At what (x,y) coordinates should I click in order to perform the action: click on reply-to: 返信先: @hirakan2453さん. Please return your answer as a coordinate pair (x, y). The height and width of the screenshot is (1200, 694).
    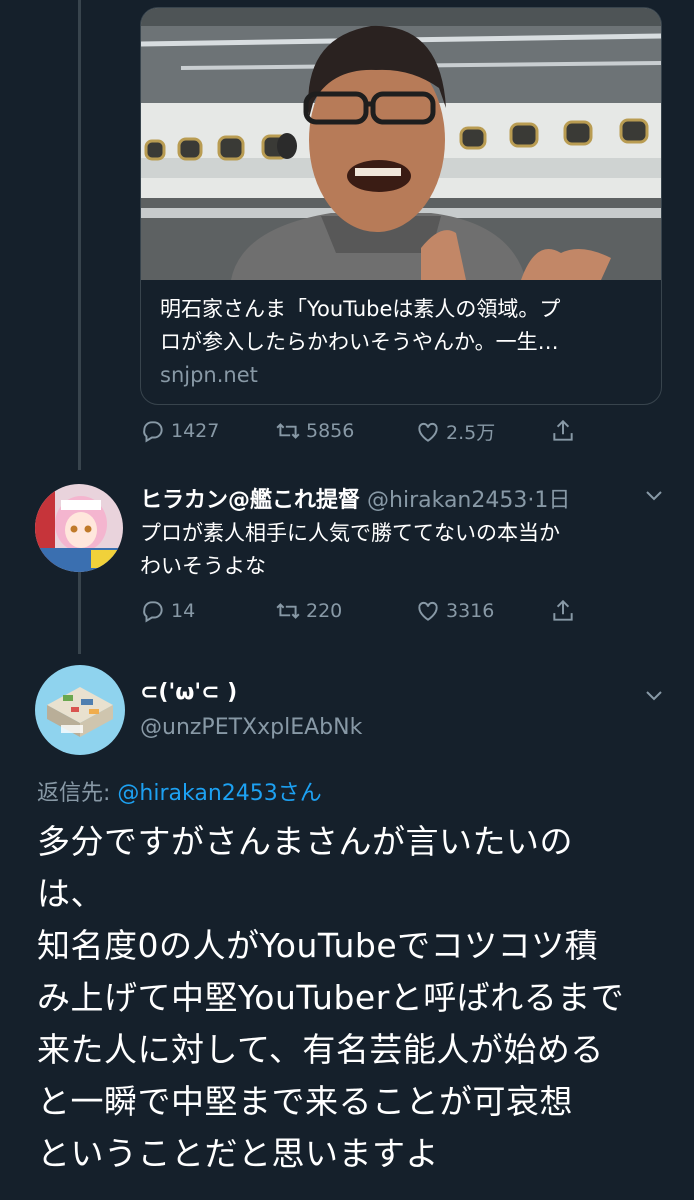
    Looking at the image, I should click on (179, 791).